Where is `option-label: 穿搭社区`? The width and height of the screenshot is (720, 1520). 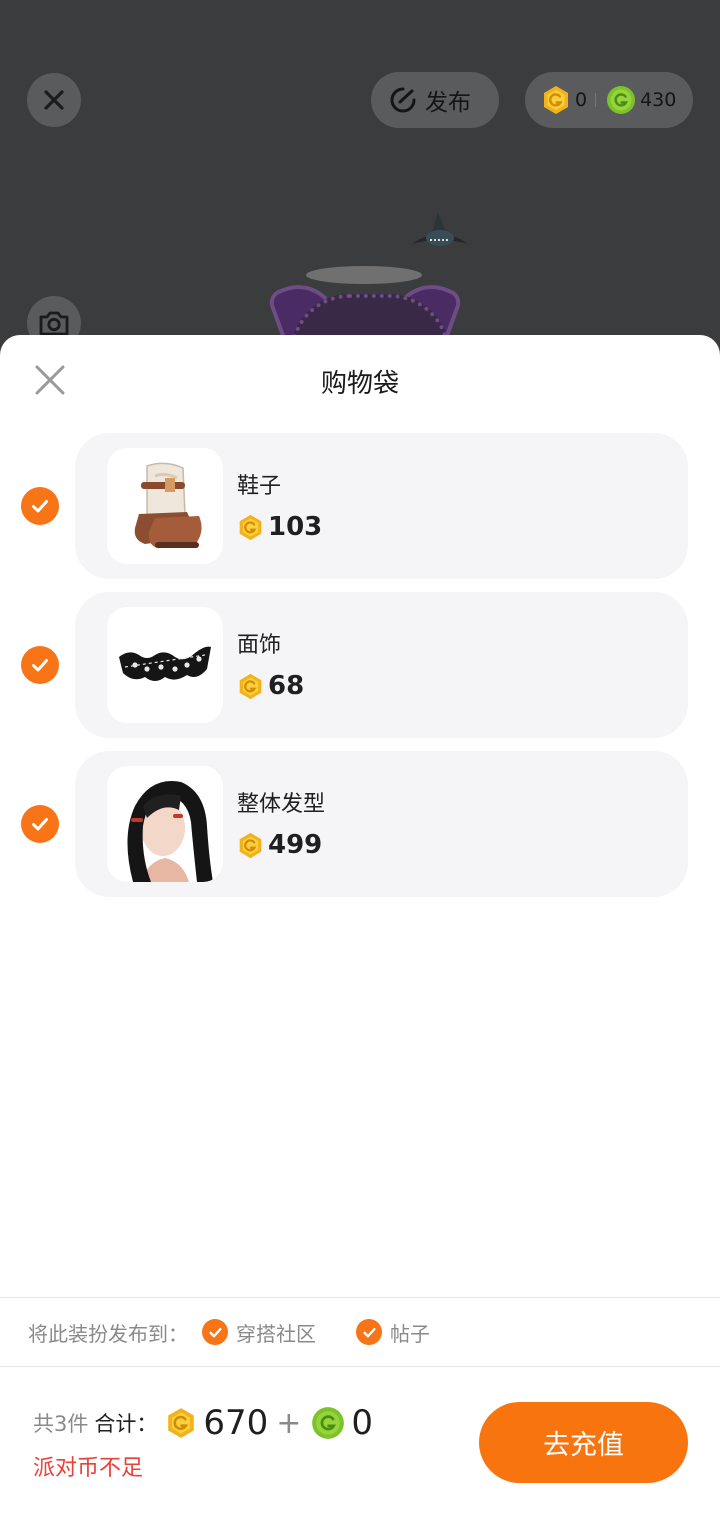
option-label: 穿搭社区 is located at coordinates (276, 1333).